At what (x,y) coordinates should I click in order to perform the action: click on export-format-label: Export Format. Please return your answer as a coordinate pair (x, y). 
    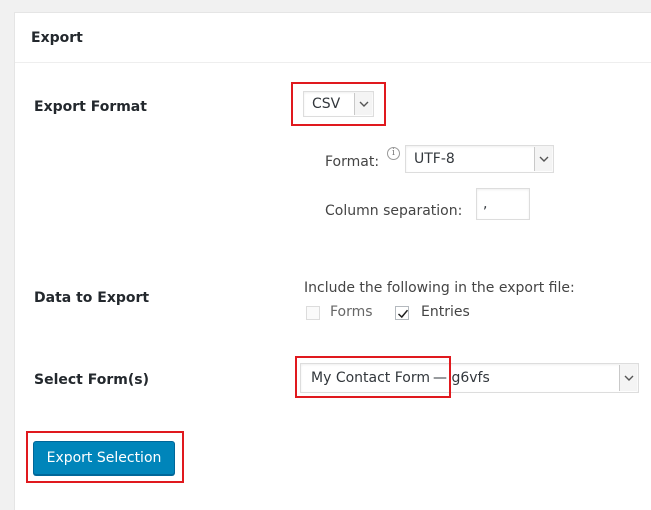
    Looking at the image, I should click on (90, 107).